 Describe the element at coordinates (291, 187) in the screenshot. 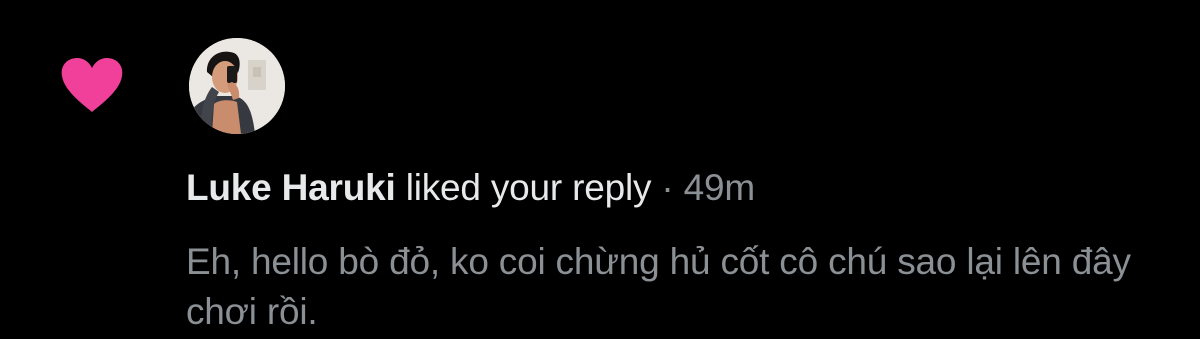

I see `user-name-link: Luke Haruki` at that location.